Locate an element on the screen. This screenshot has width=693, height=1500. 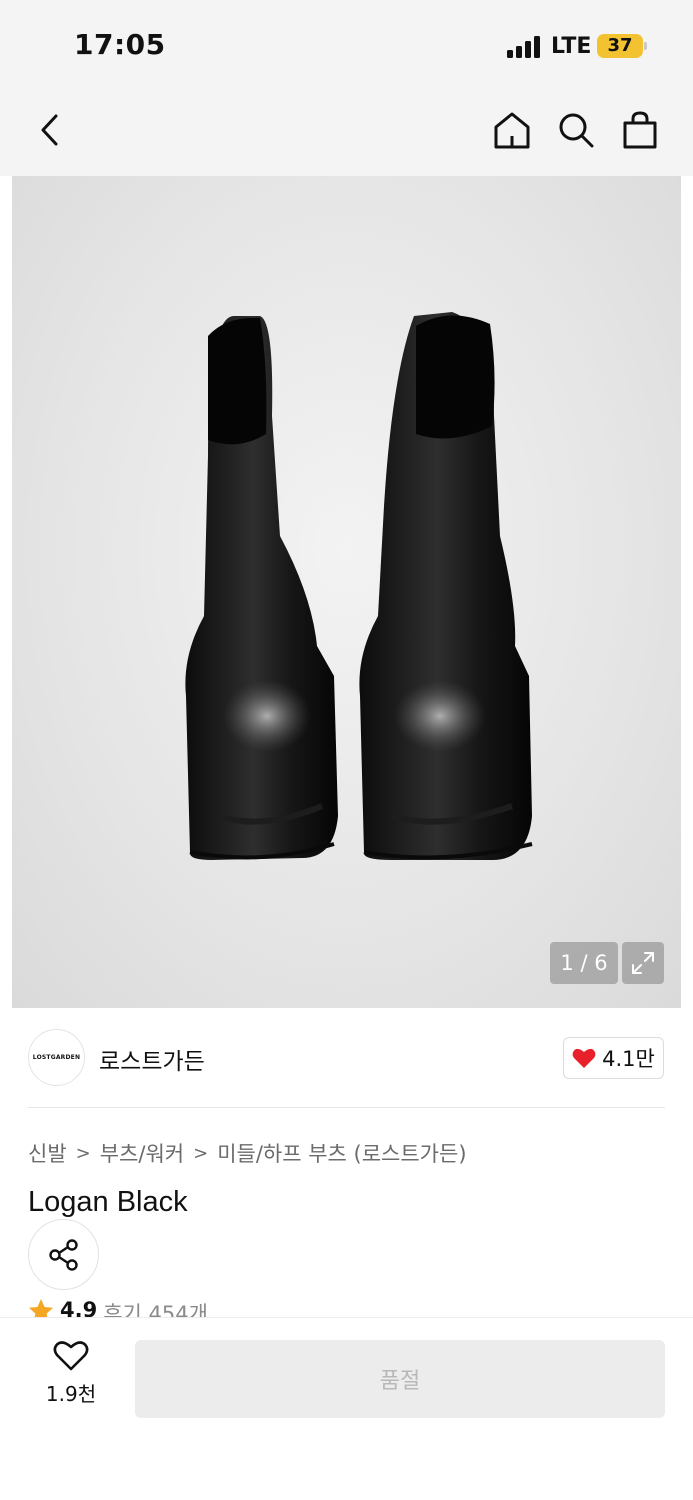
brand-name: 로스트가든 is located at coordinates (152, 1059).